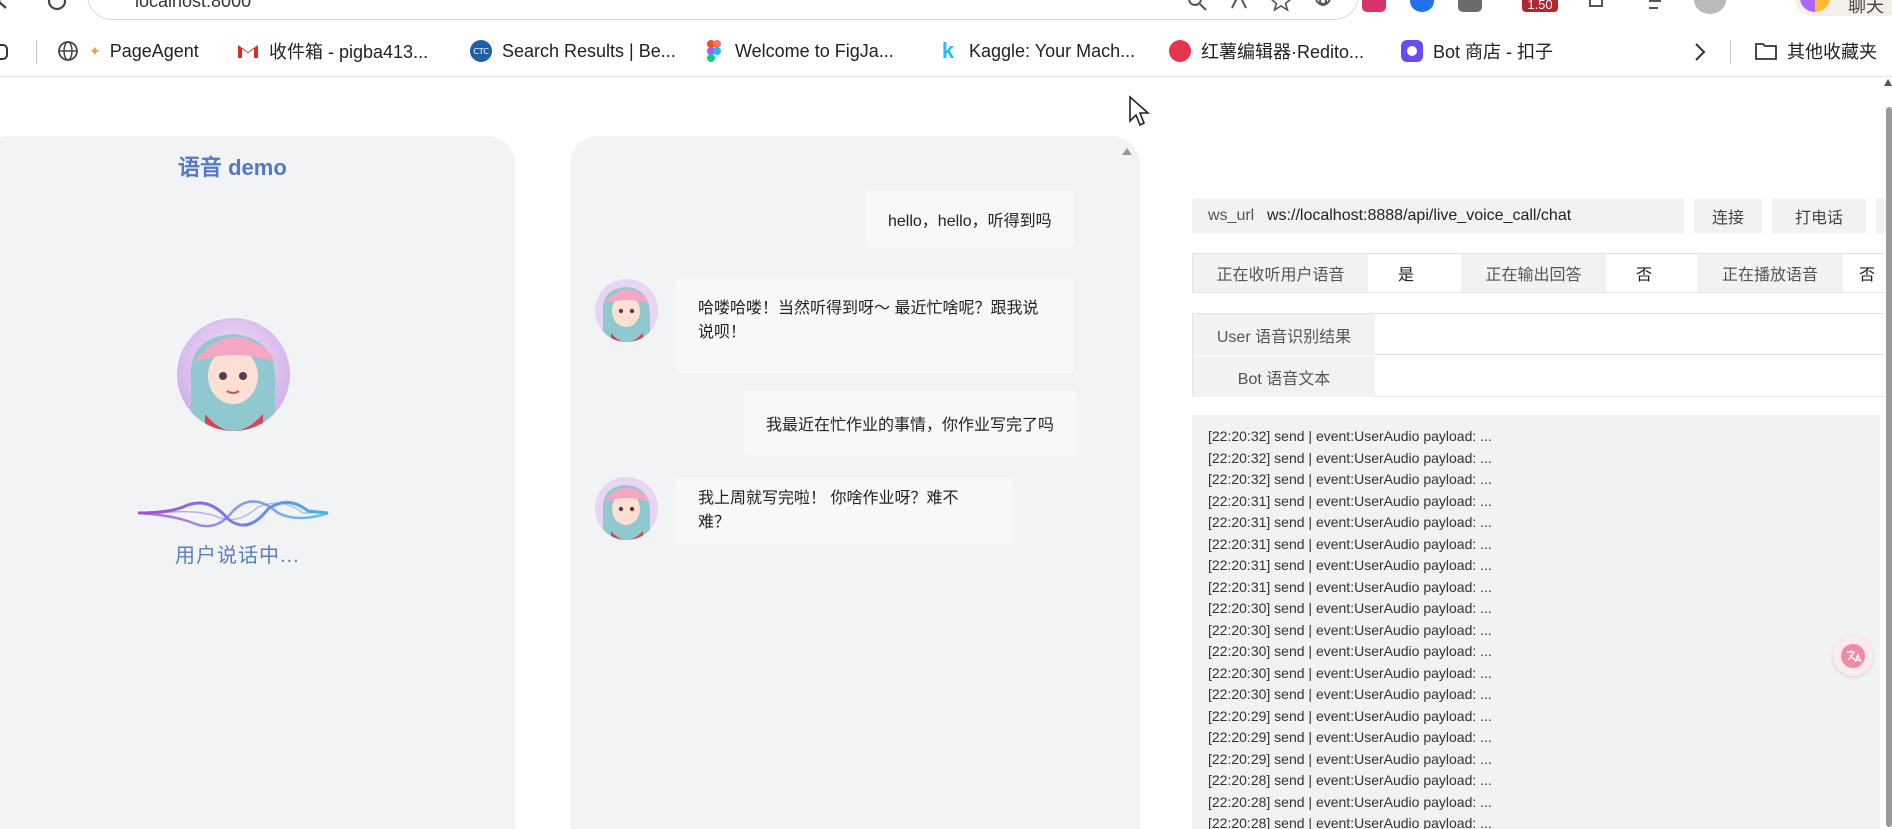  Describe the element at coordinates (1374, 6) in the screenshot. I see `extension-ca-icon` at that location.